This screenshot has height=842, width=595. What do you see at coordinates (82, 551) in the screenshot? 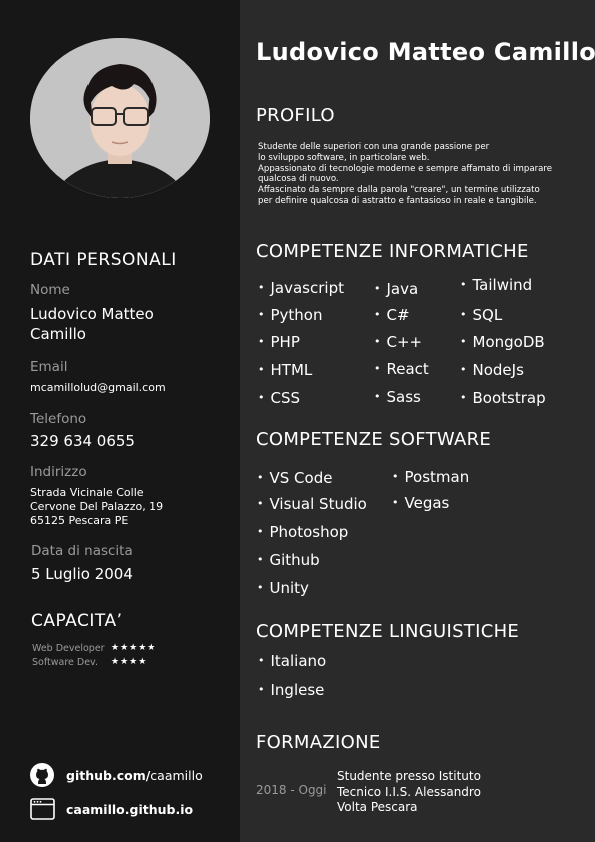
I see `birthdate-label: Data di nascita` at bounding box center [82, 551].